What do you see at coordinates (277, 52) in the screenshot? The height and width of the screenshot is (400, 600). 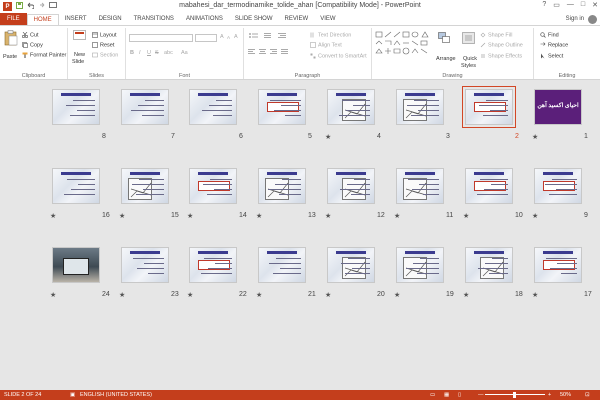 I see `align-icons` at bounding box center [277, 52].